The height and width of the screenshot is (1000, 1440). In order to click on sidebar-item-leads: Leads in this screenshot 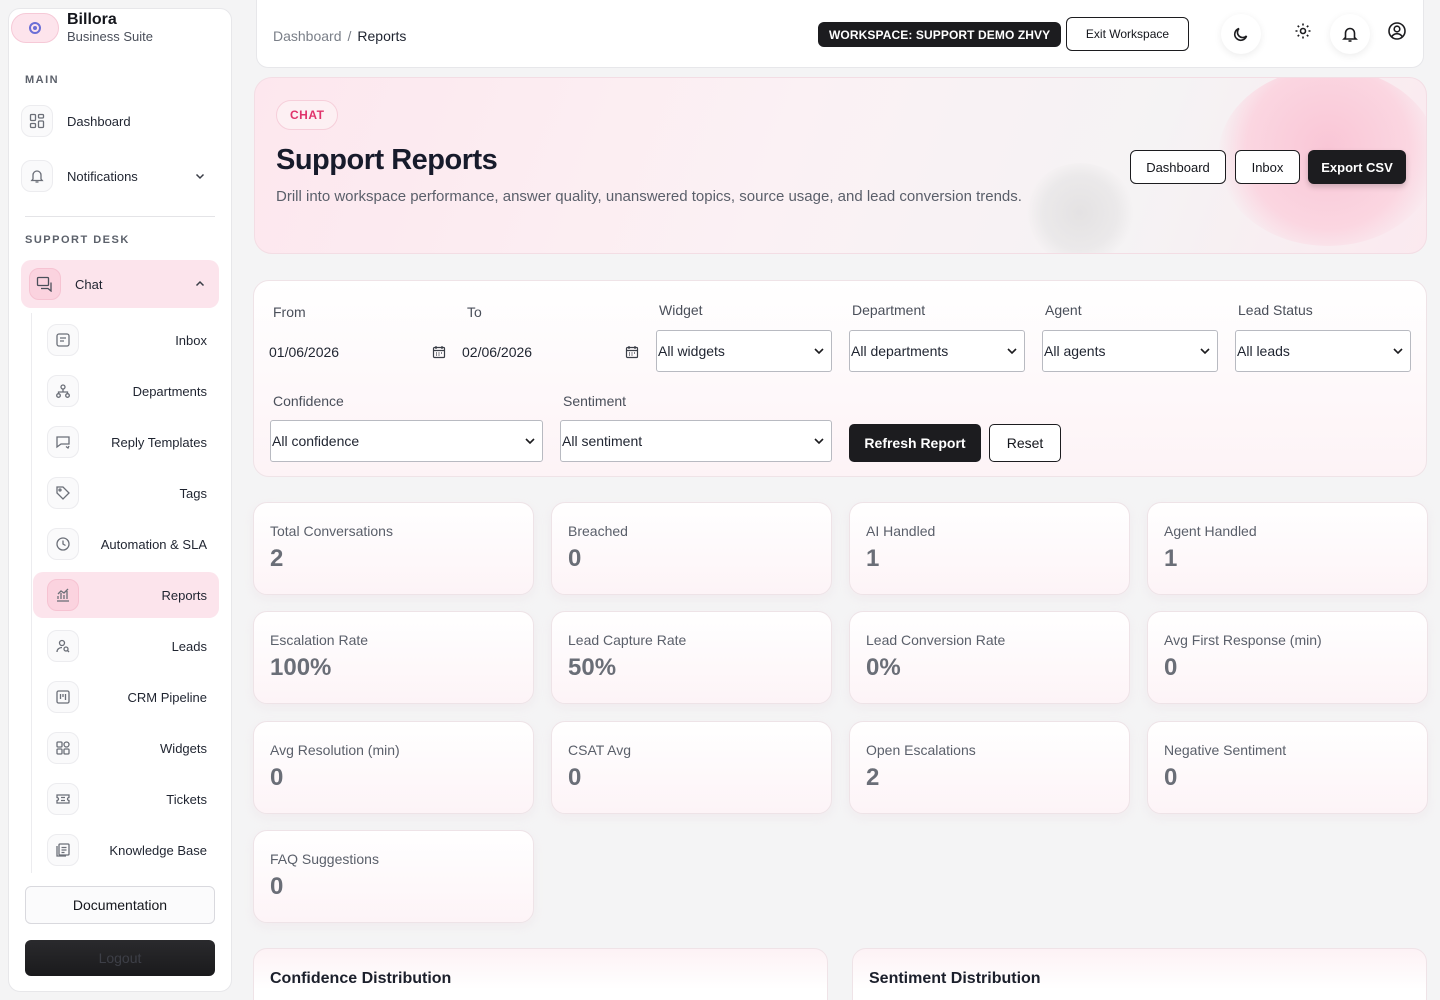, I will do `click(126, 646)`.